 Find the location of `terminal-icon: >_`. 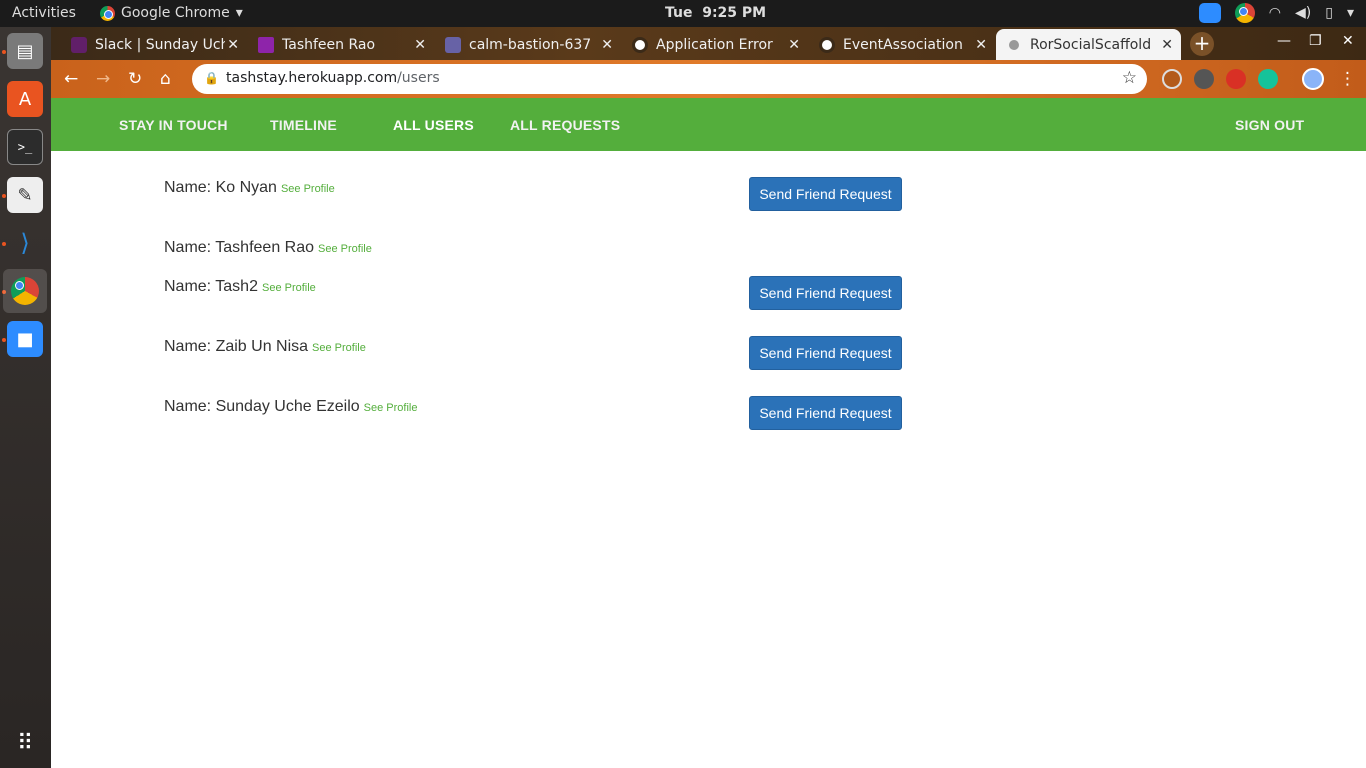

terminal-icon: >_ is located at coordinates (25, 147).